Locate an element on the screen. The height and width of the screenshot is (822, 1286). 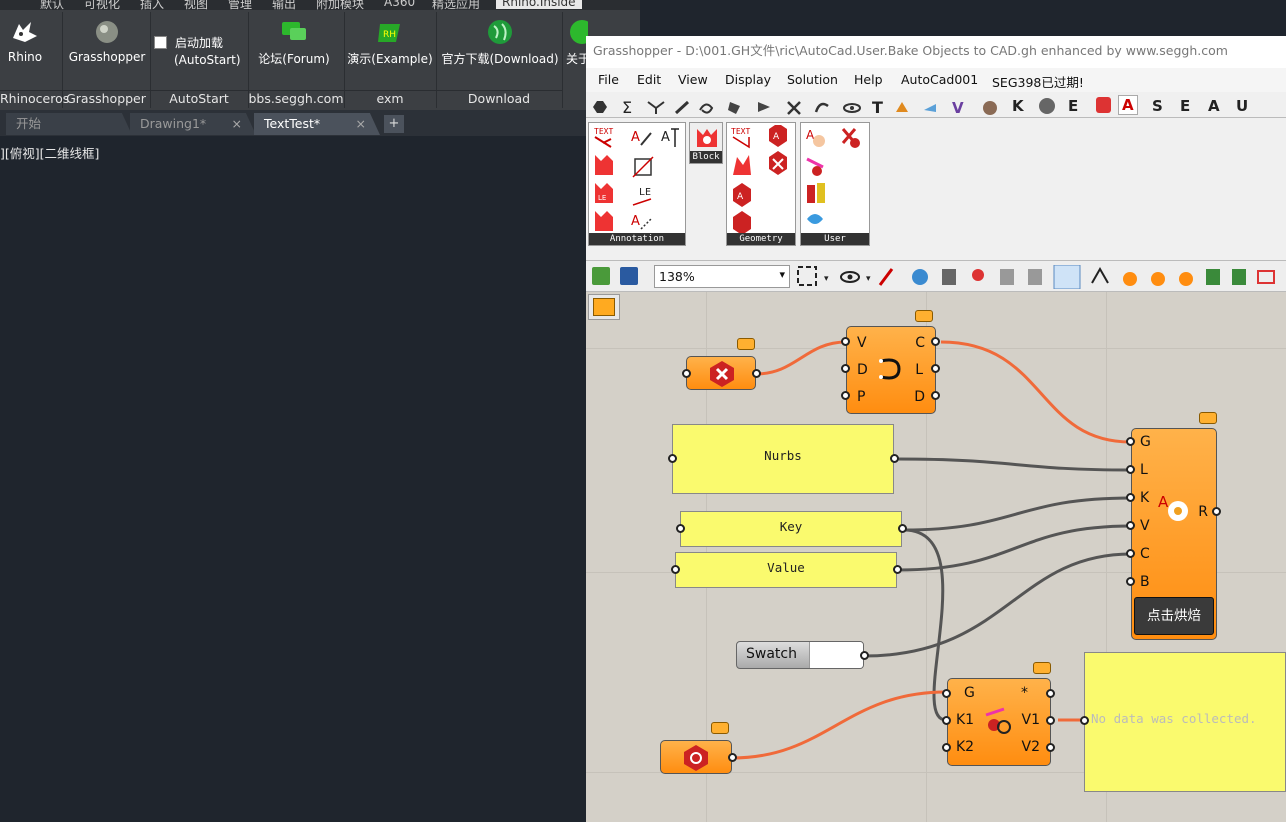
forum-button: 论坛(Forum) is located at coordinates (294, 39).